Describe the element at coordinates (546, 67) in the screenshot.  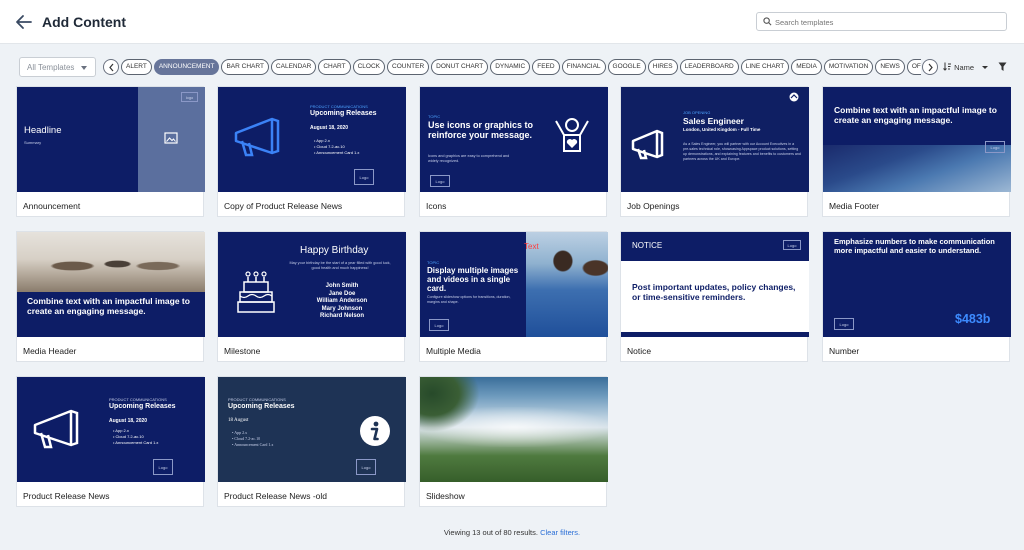
I see `filter-chip-feed: FEED` at that location.